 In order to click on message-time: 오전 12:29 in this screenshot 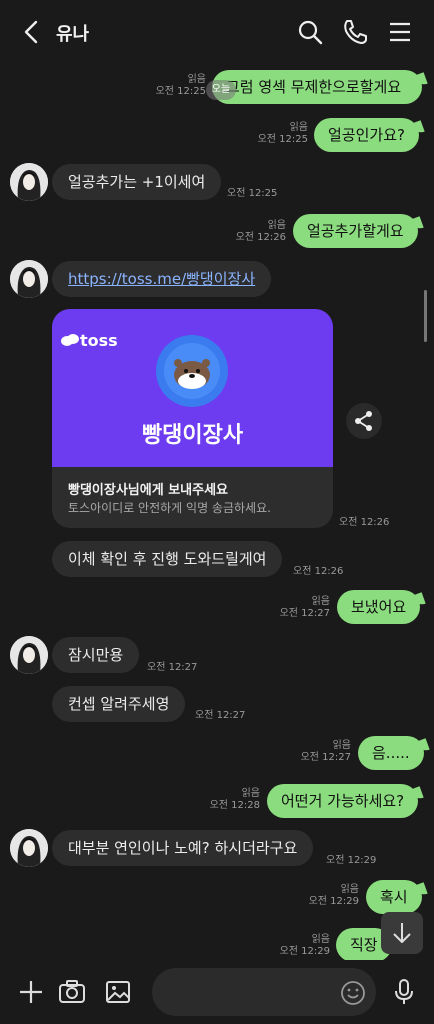, I will do `click(351, 860)`.